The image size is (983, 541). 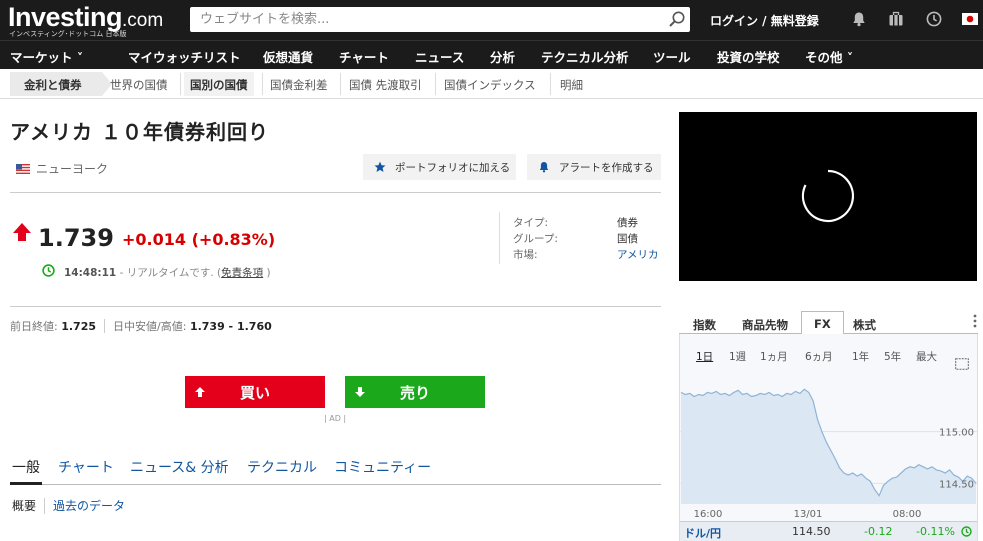 I want to click on range-5y: 5年, so click(x=892, y=356).